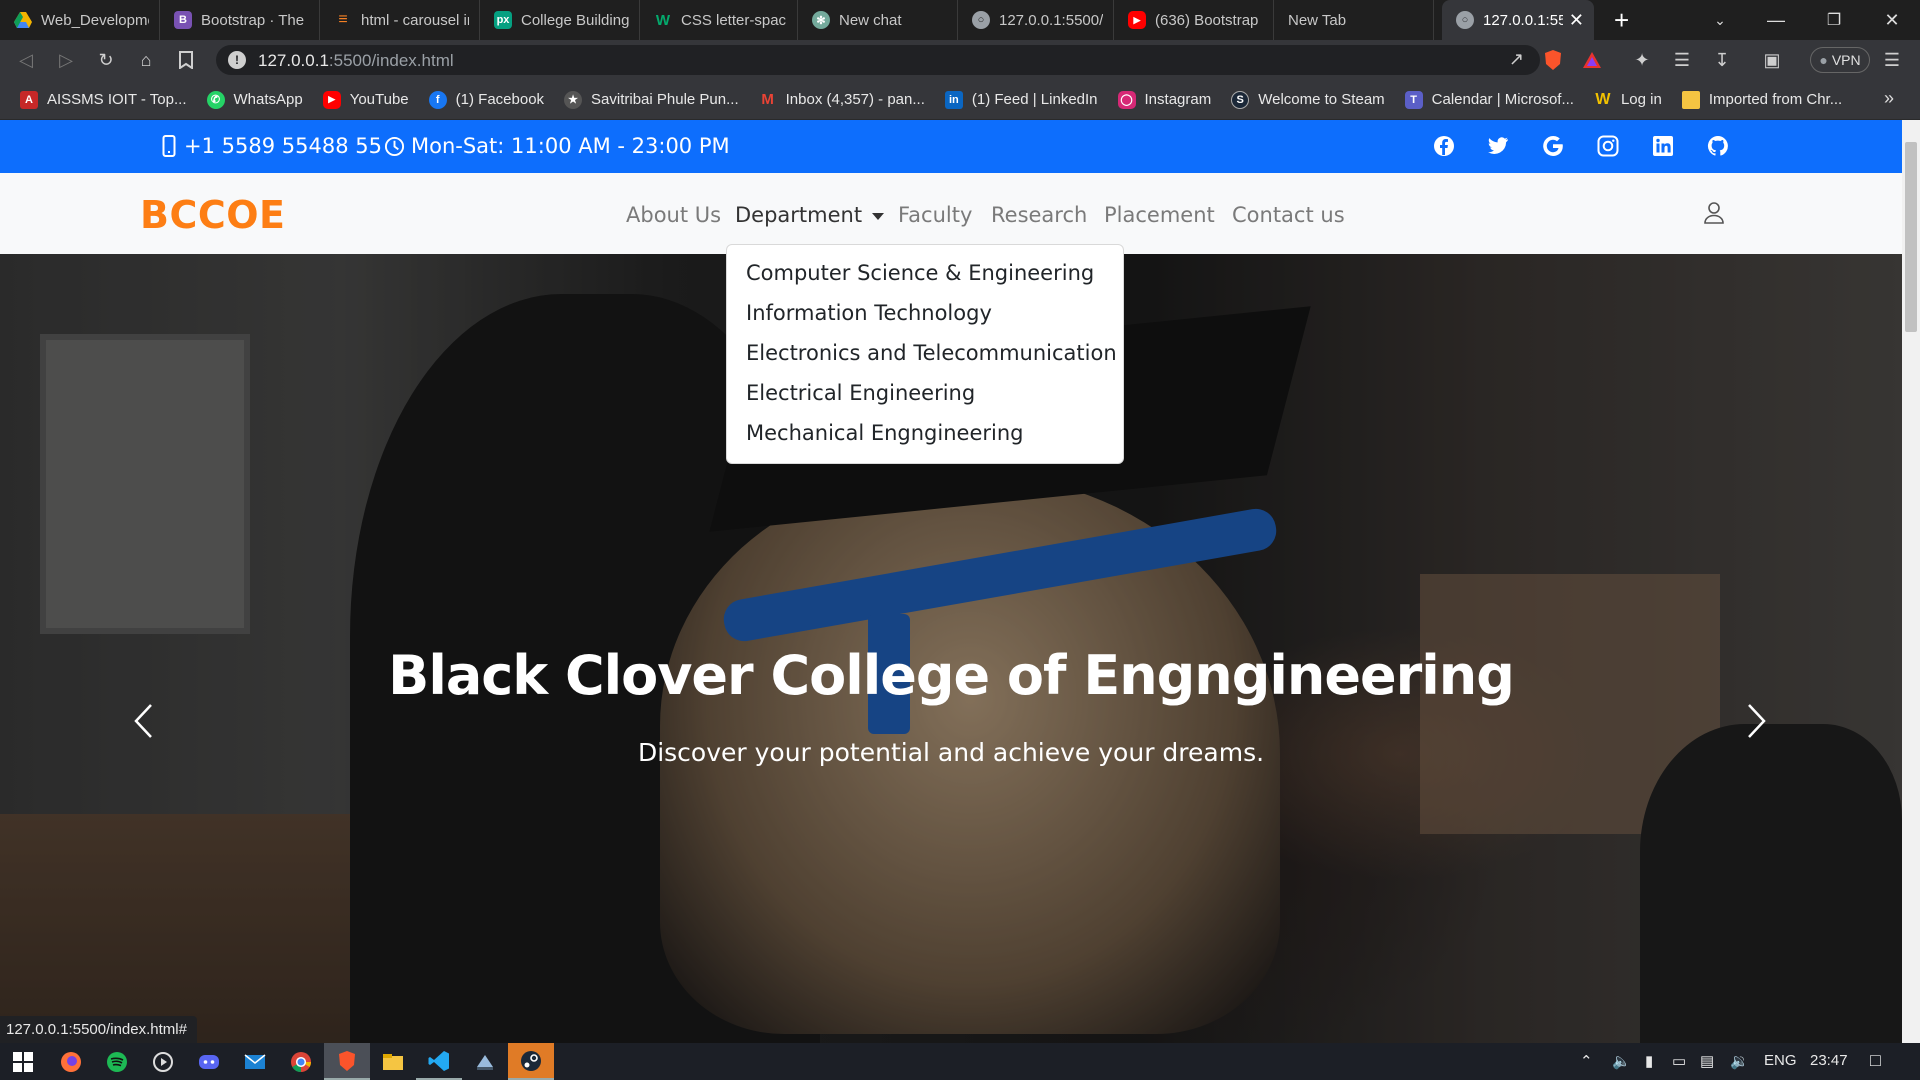  Describe the element at coordinates (1516, 59) in the screenshot. I see `share-icon: ↗` at that location.